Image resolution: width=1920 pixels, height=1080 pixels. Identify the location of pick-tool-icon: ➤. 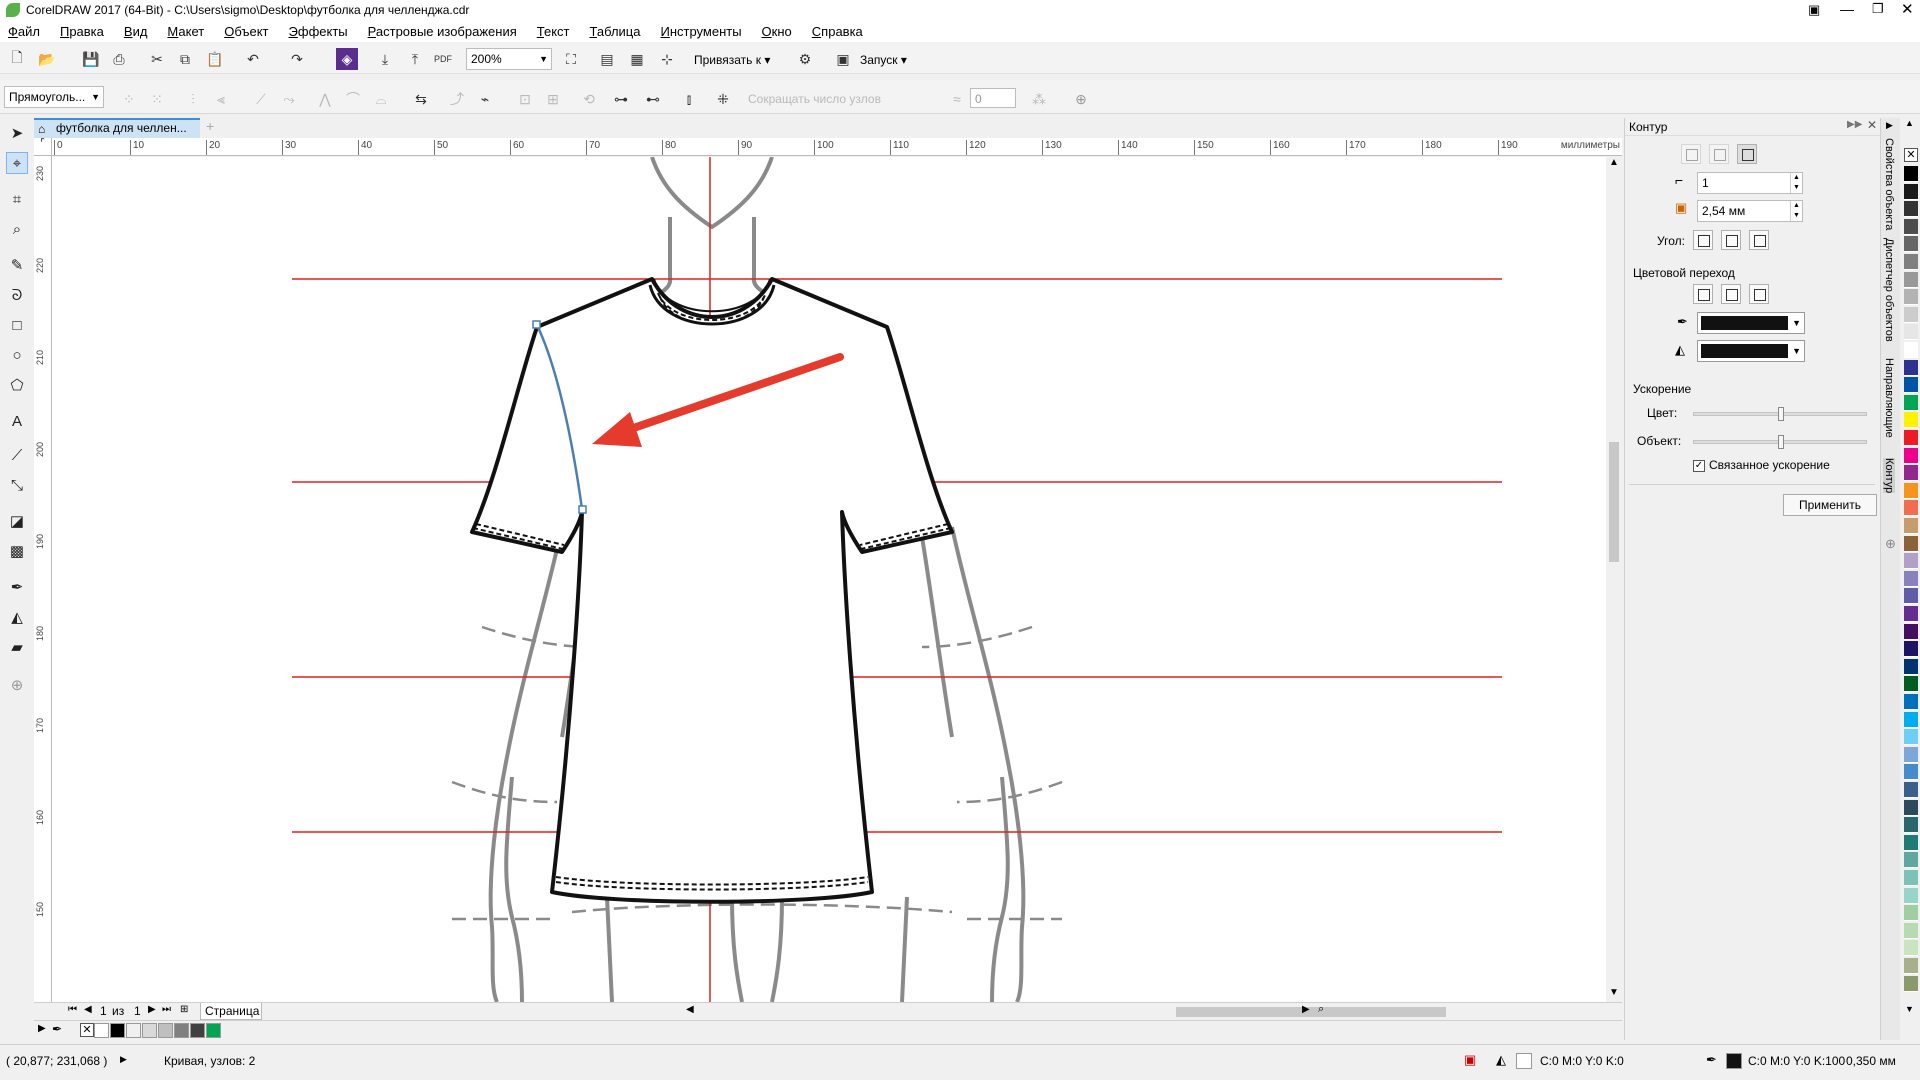
(17, 133).